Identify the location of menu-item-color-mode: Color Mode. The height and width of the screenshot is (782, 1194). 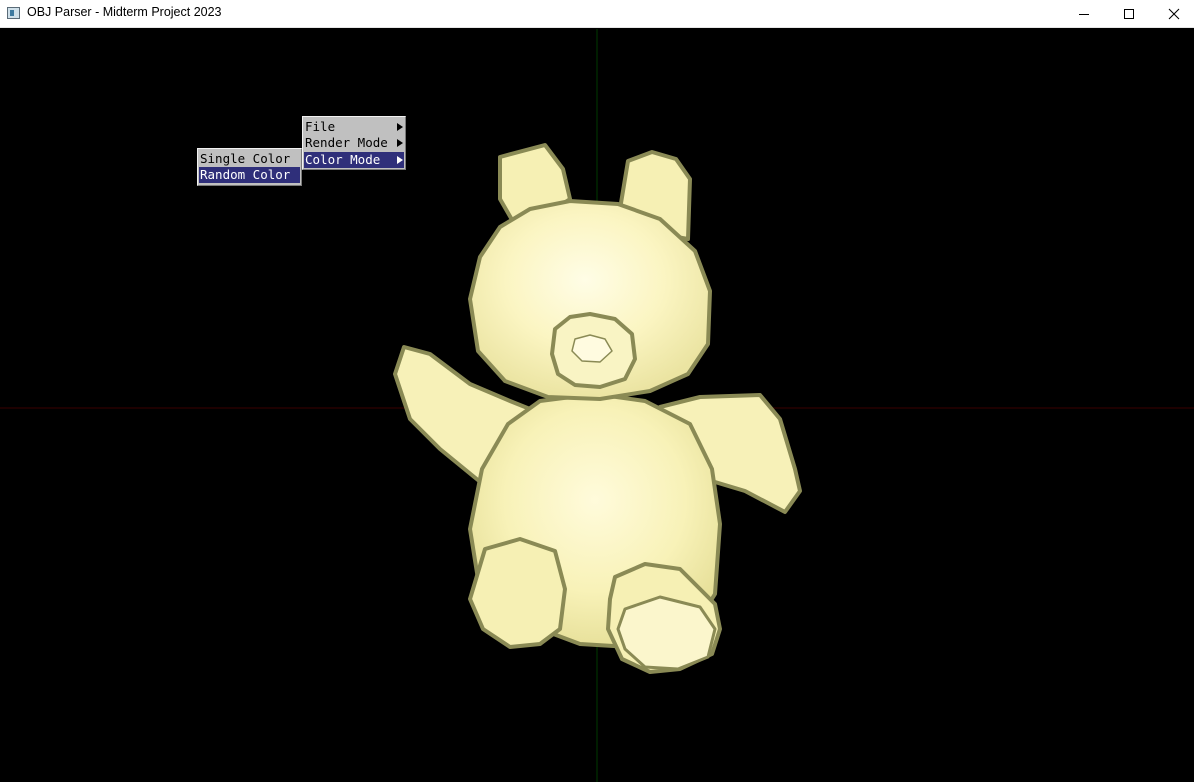
(354, 160).